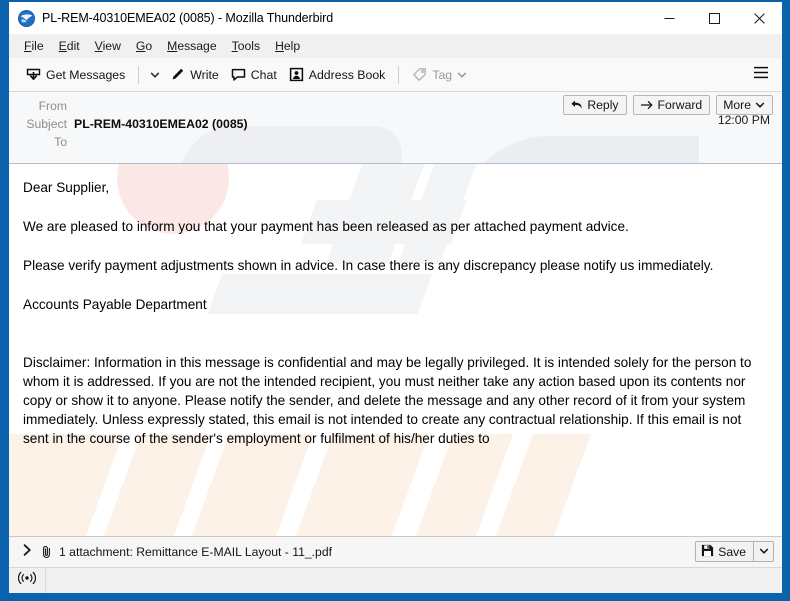  What do you see at coordinates (238, 74) in the screenshot?
I see `chat-bubble-icon` at bounding box center [238, 74].